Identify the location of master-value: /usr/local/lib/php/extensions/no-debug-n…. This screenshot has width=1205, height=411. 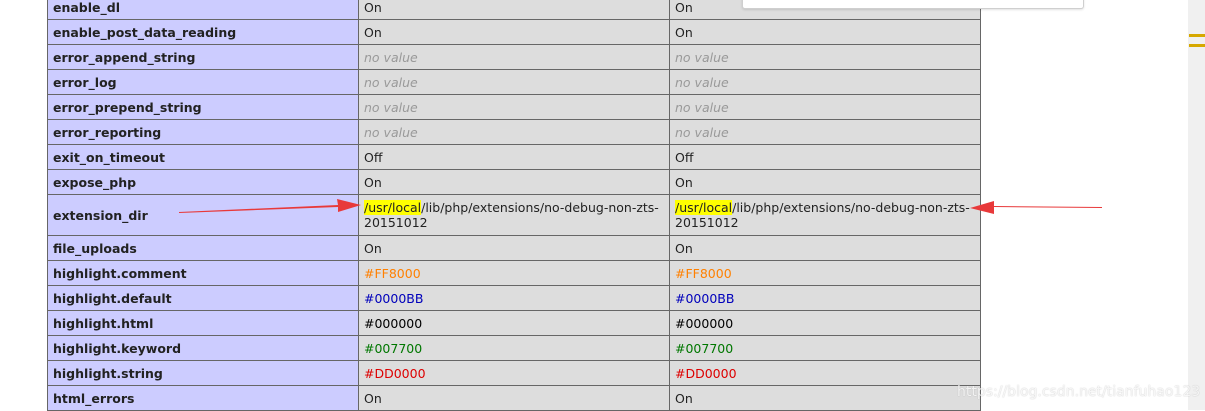
(825, 215).